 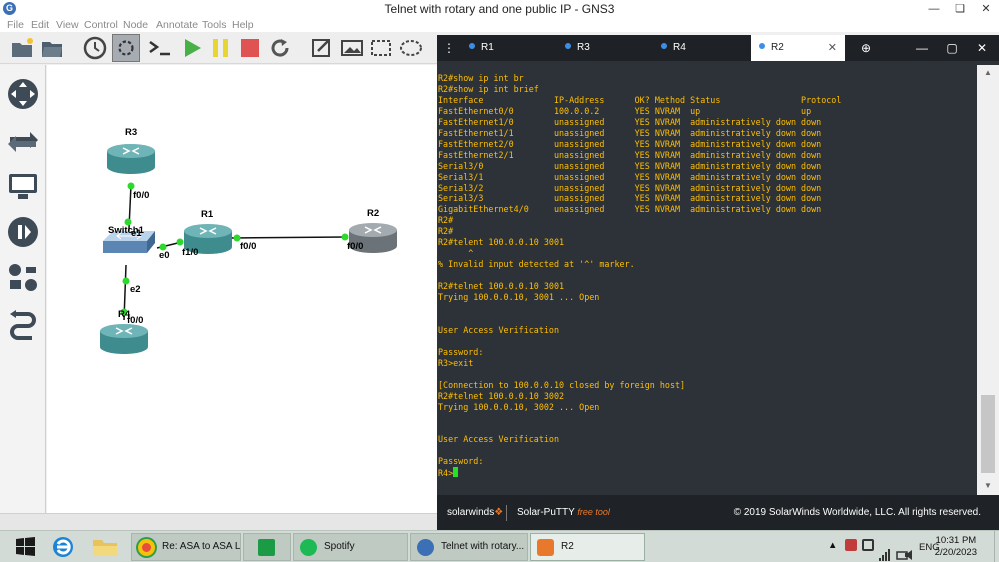 I want to click on terminal-line: R2#telent 100.0.0.10 3001, so click(x=501, y=242).